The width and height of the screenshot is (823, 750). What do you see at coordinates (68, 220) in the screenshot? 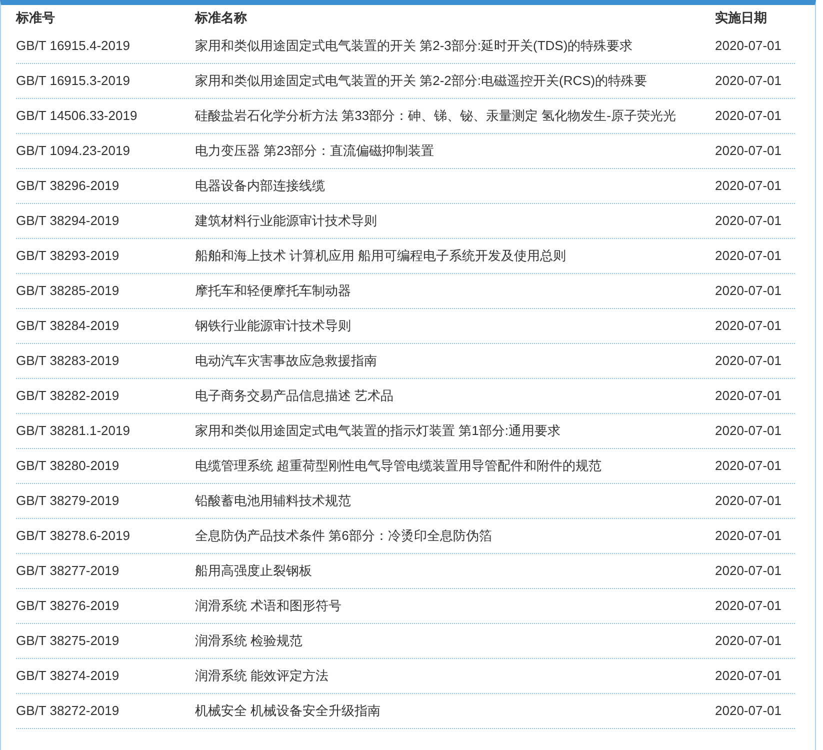
I see `standard-code: GB/T 38294-2019` at bounding box center [68, 220].